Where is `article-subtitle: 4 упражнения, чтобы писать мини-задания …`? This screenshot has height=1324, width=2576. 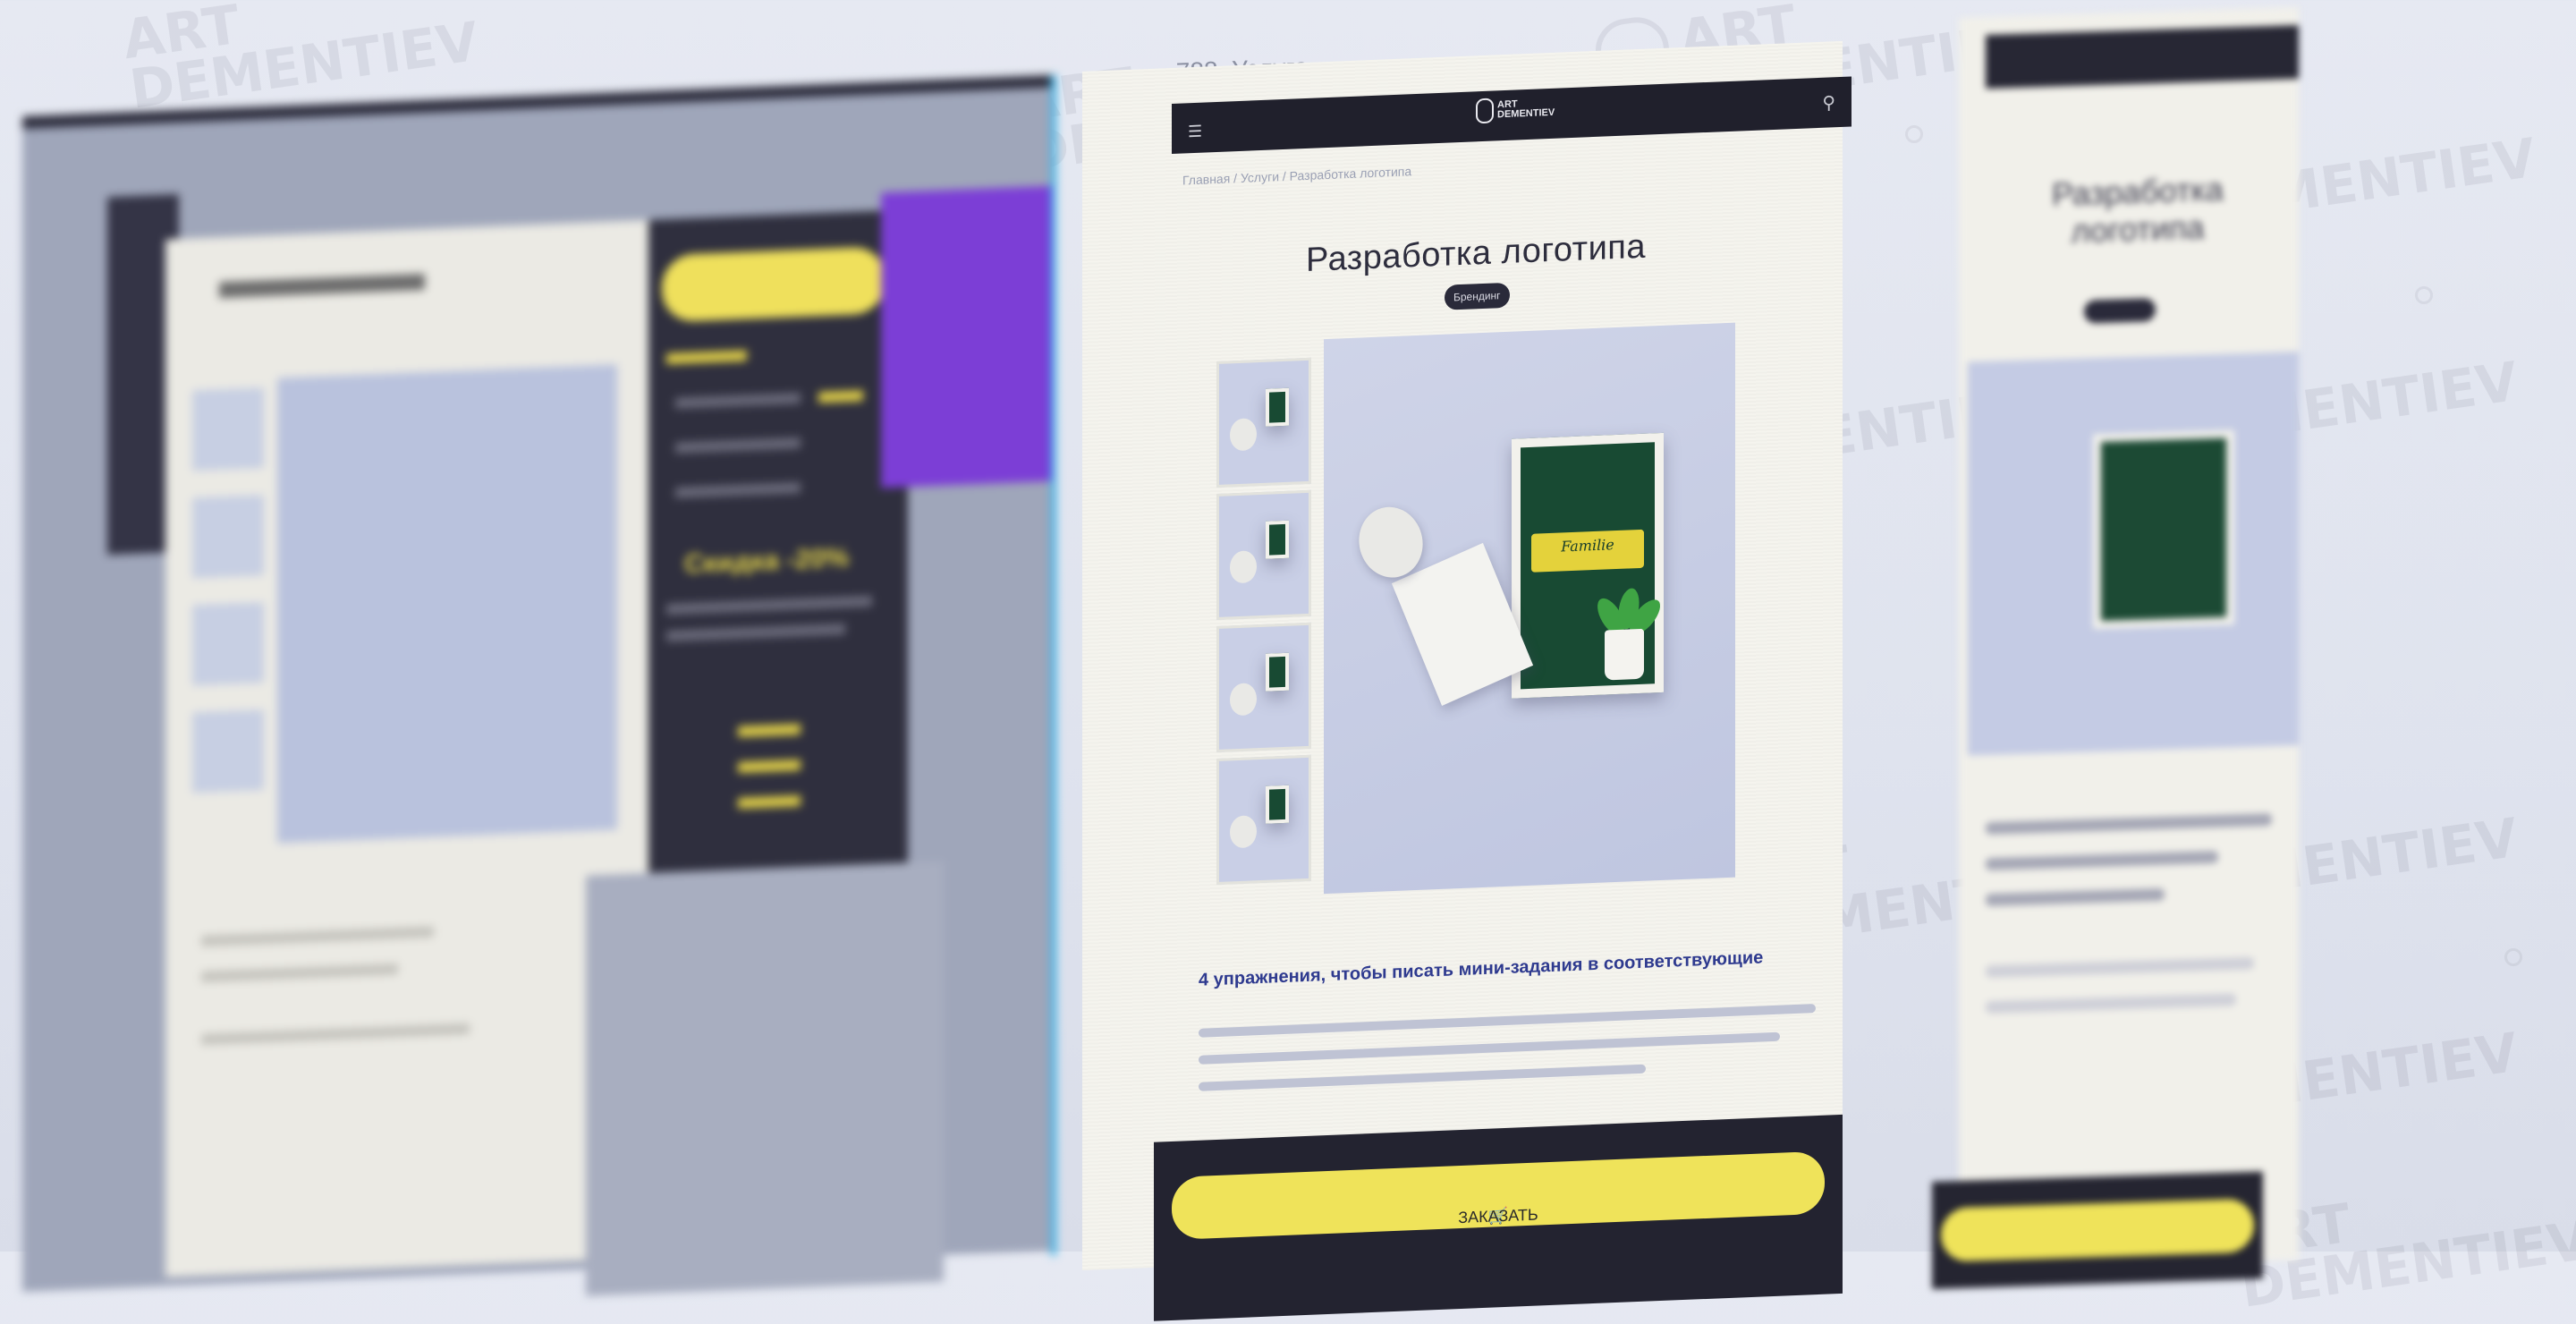 article-subtitle: 4 упражнения, чтобы писать мини-задания … is located at coordinates (1481, 968).